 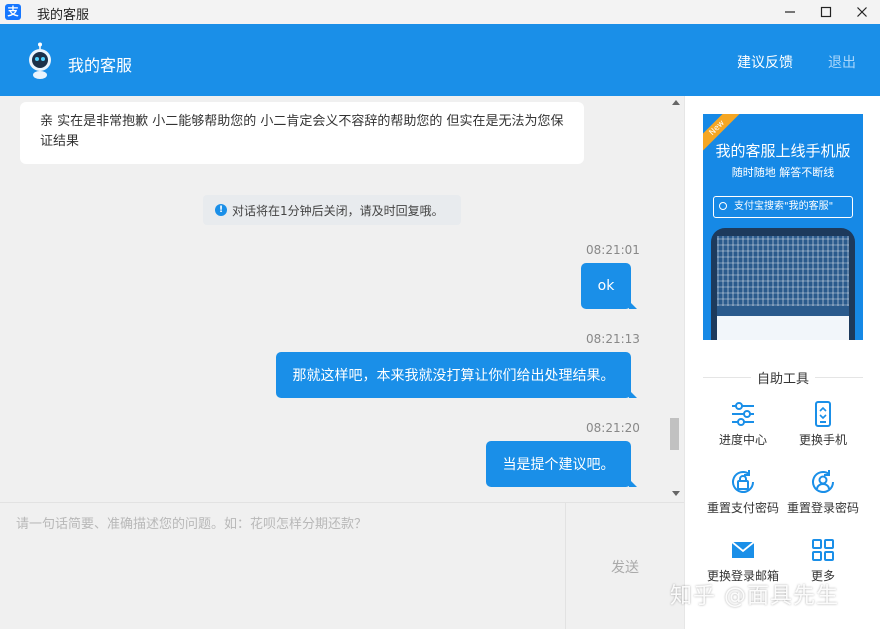 I want to click on user-lock-icon, so click(x=823, y=481).